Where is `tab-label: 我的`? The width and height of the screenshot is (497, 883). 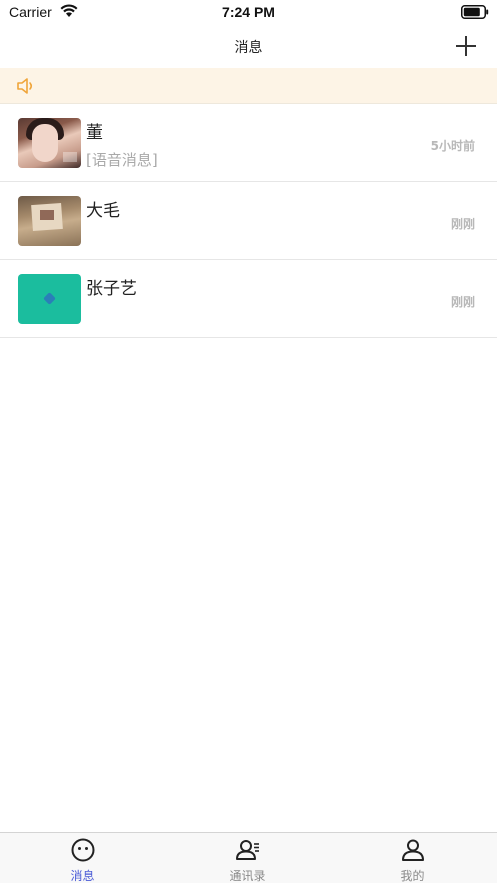 tab-label: 我的 is located at coordinates (412, 876).